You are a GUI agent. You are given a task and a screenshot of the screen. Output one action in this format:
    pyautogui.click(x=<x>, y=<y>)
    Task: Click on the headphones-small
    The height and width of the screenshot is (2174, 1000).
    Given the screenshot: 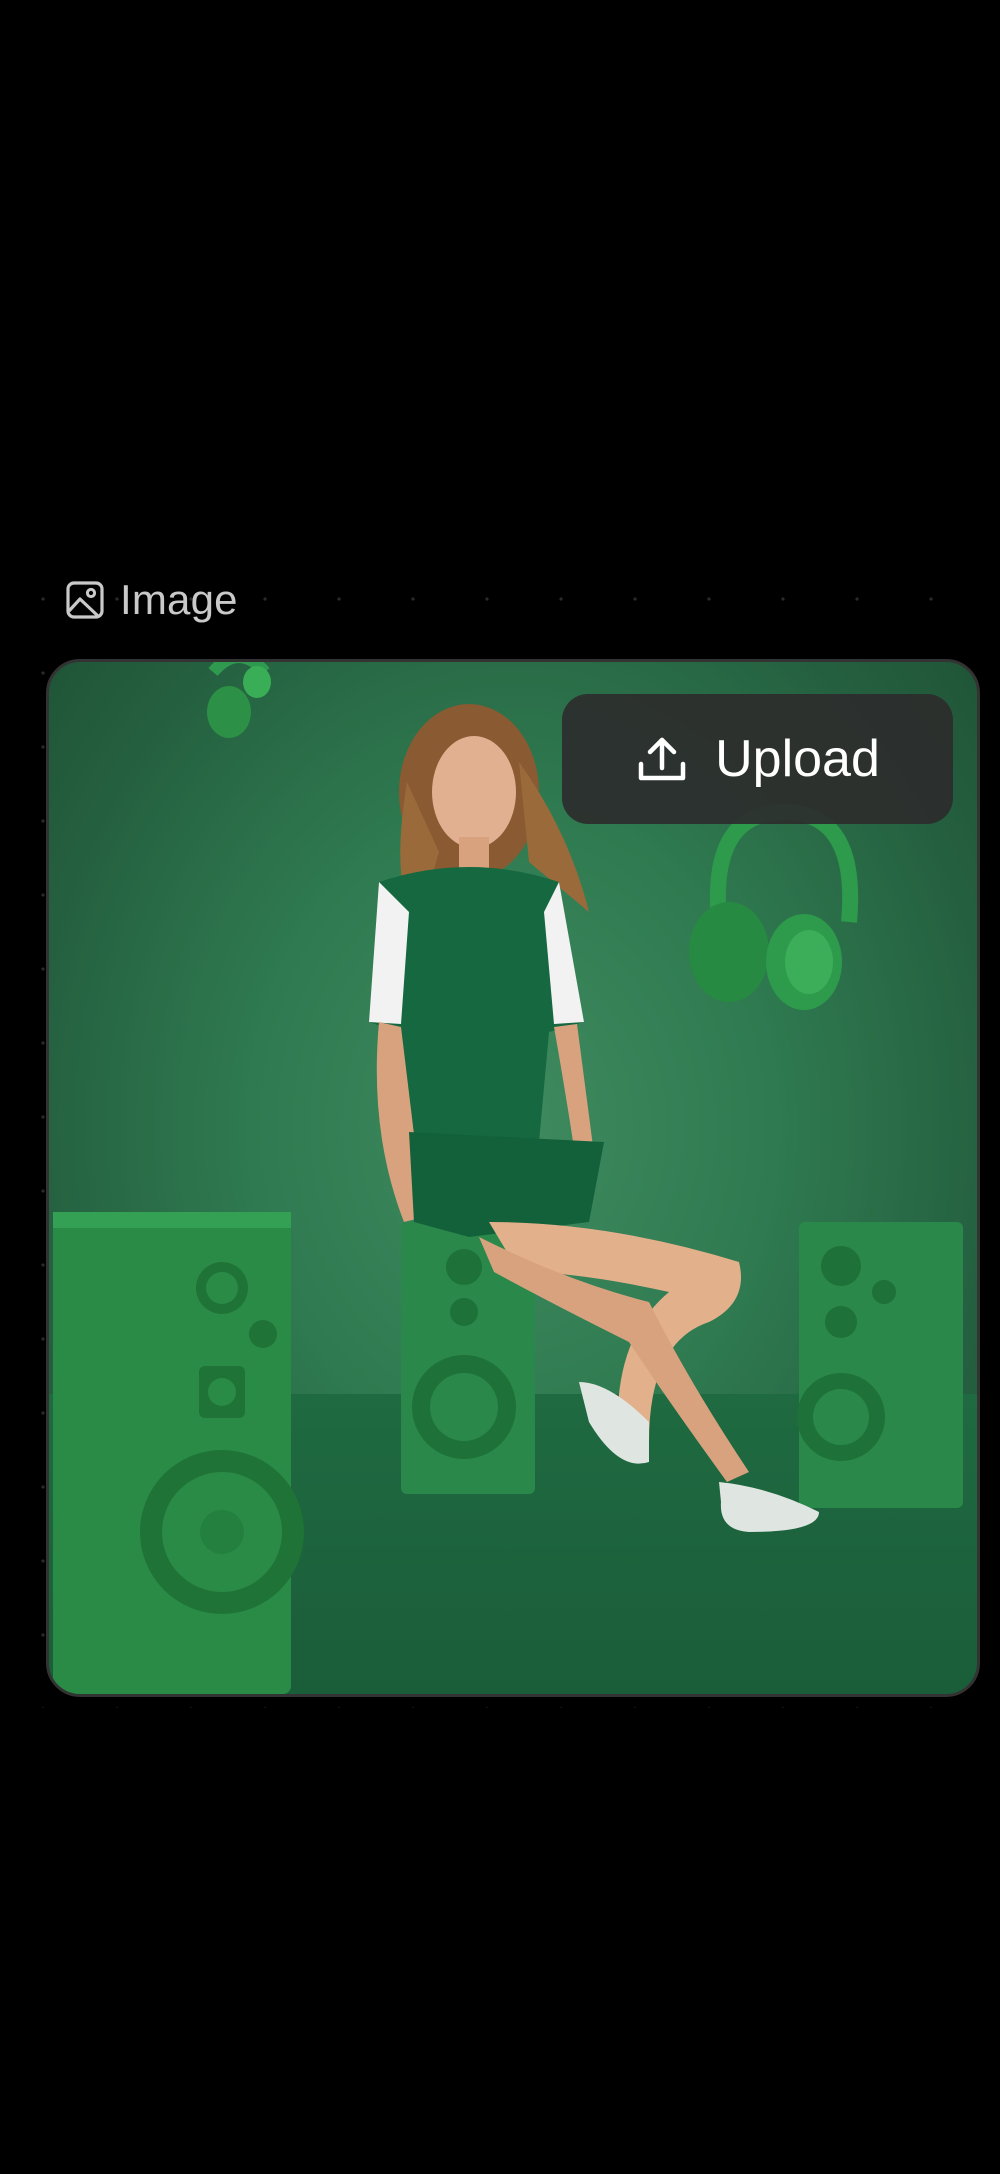 What is the action you would take?
    pyautogui.click(x=239, y=700)
    